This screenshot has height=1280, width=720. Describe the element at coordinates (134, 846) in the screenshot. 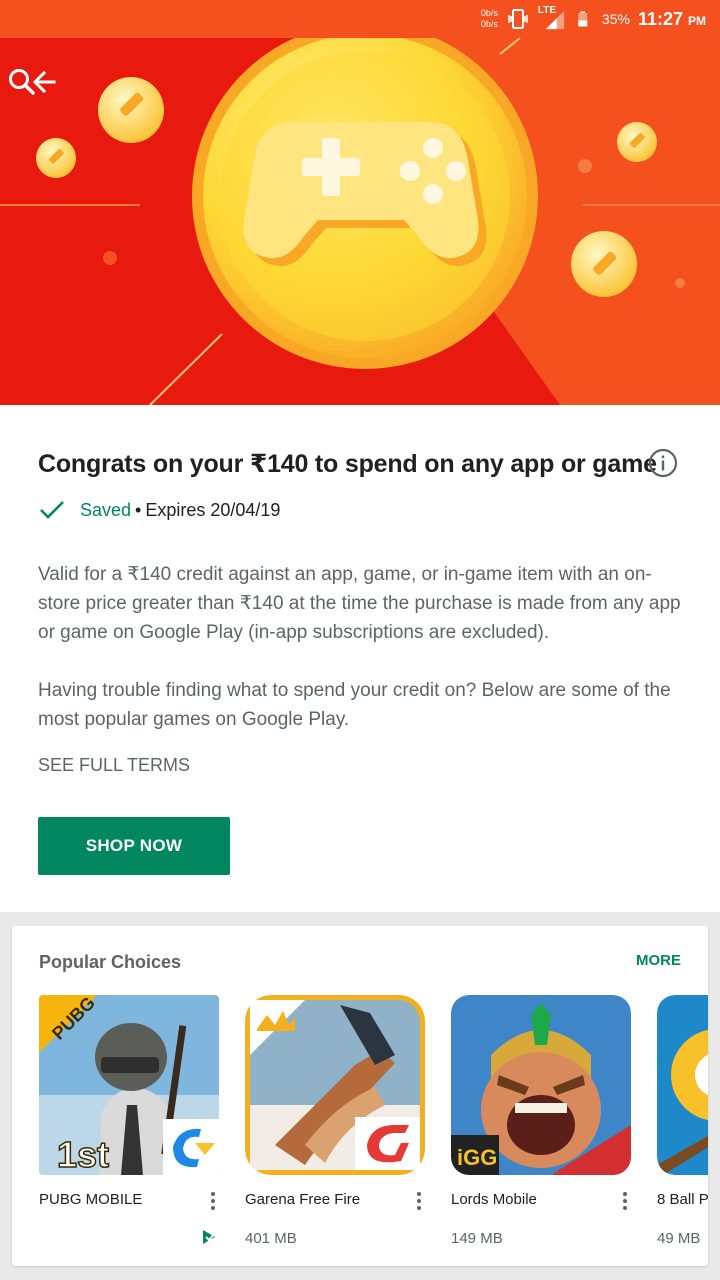

I see `shop-now-button: SHOP NOW` at that location.